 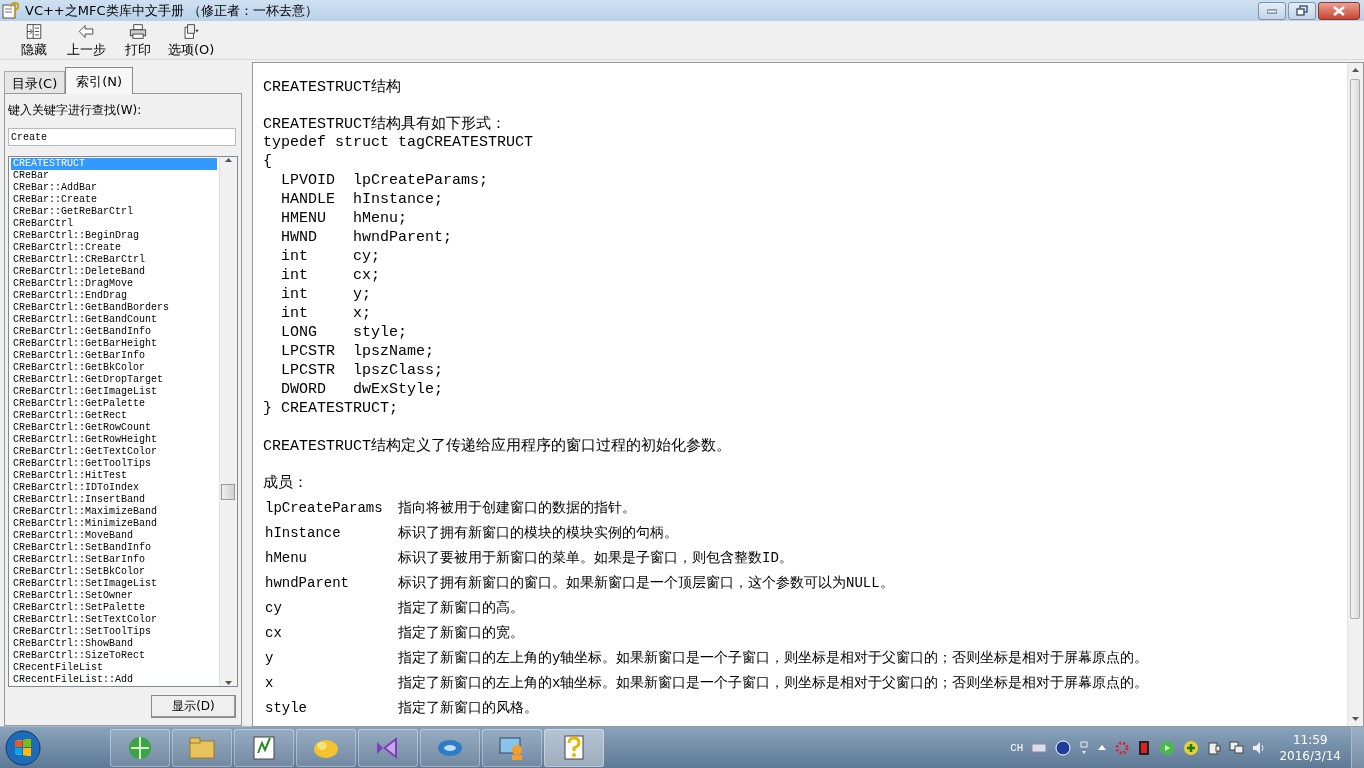 What do you see at coordinates (114, 308) in the screenshot?
I see `list-item: CReBarCtrl::GetBandBorders` at bounding box center [114, 308].